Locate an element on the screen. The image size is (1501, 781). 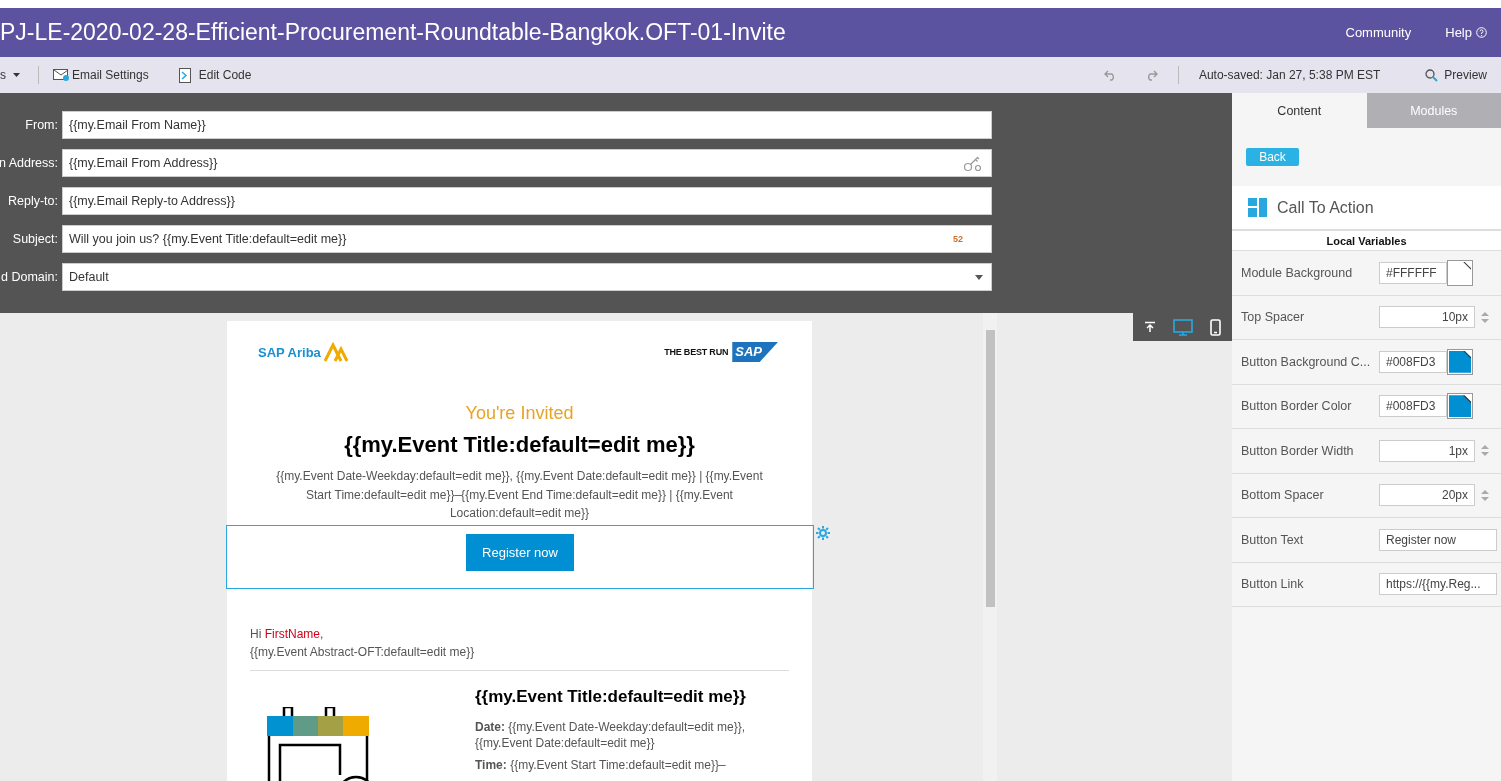
text-input: Register now is located at coordinates (1438, 539).